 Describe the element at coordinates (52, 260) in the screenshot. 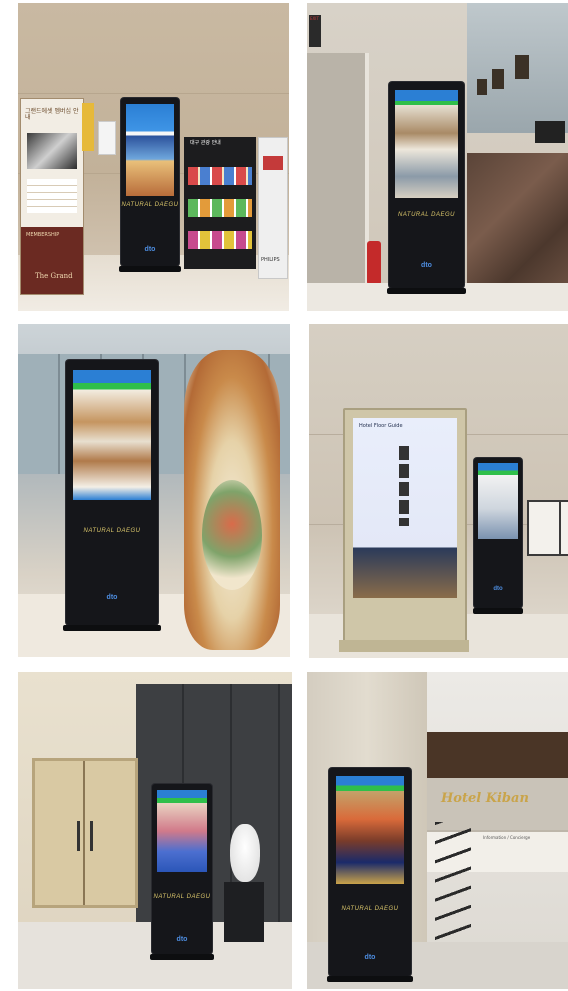

I see `poster-lower-panel: MEMBERSHIP The Grand` at that location.